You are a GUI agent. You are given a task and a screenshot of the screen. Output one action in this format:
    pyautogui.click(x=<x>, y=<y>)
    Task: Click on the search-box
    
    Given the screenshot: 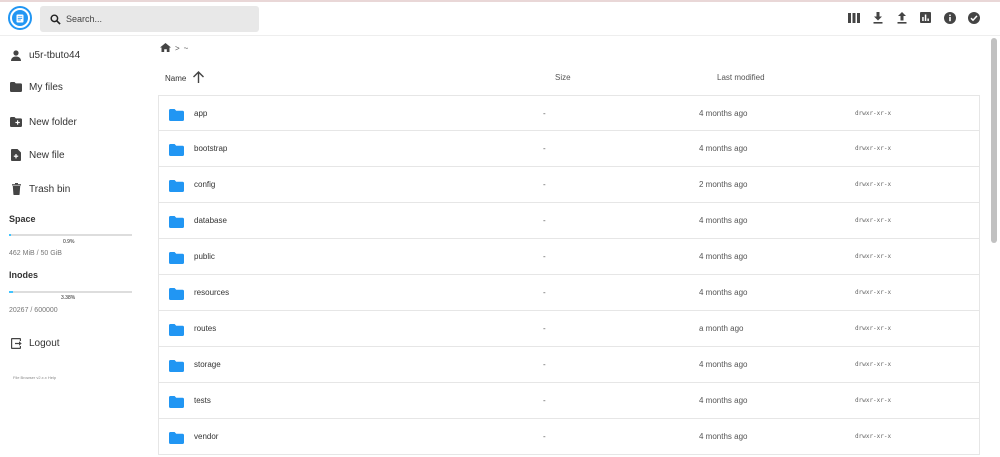 What is the action you would take?
    pyautogui.click(x=149, y=19)
    